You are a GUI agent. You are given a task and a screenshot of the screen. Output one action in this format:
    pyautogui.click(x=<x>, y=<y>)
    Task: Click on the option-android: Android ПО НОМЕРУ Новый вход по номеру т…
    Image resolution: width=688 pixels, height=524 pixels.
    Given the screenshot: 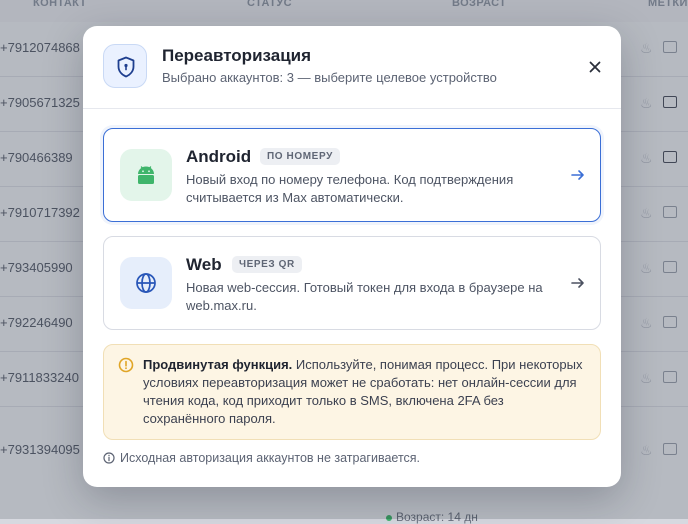 What is the action you would take?
    pyautogui.click(x=352, y=175)
    